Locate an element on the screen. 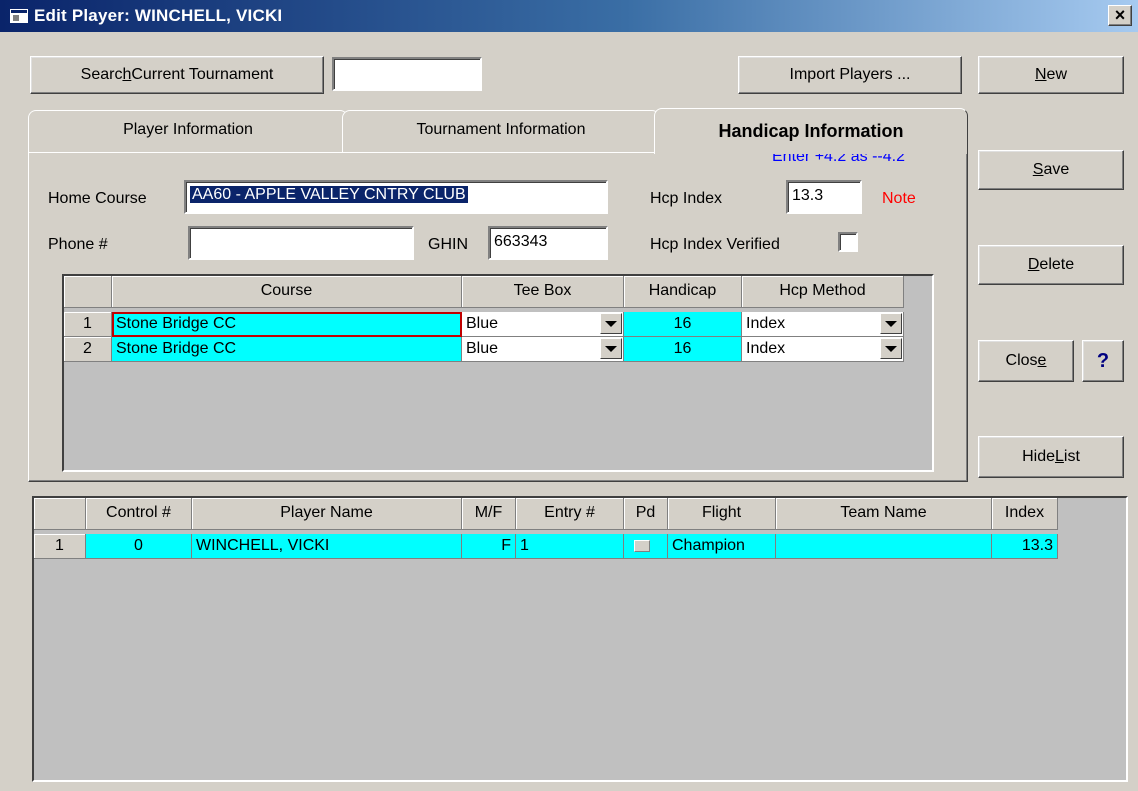 The image size is (1138, 791). hcp-verified-checkbox is located at coordinates (848, 242).